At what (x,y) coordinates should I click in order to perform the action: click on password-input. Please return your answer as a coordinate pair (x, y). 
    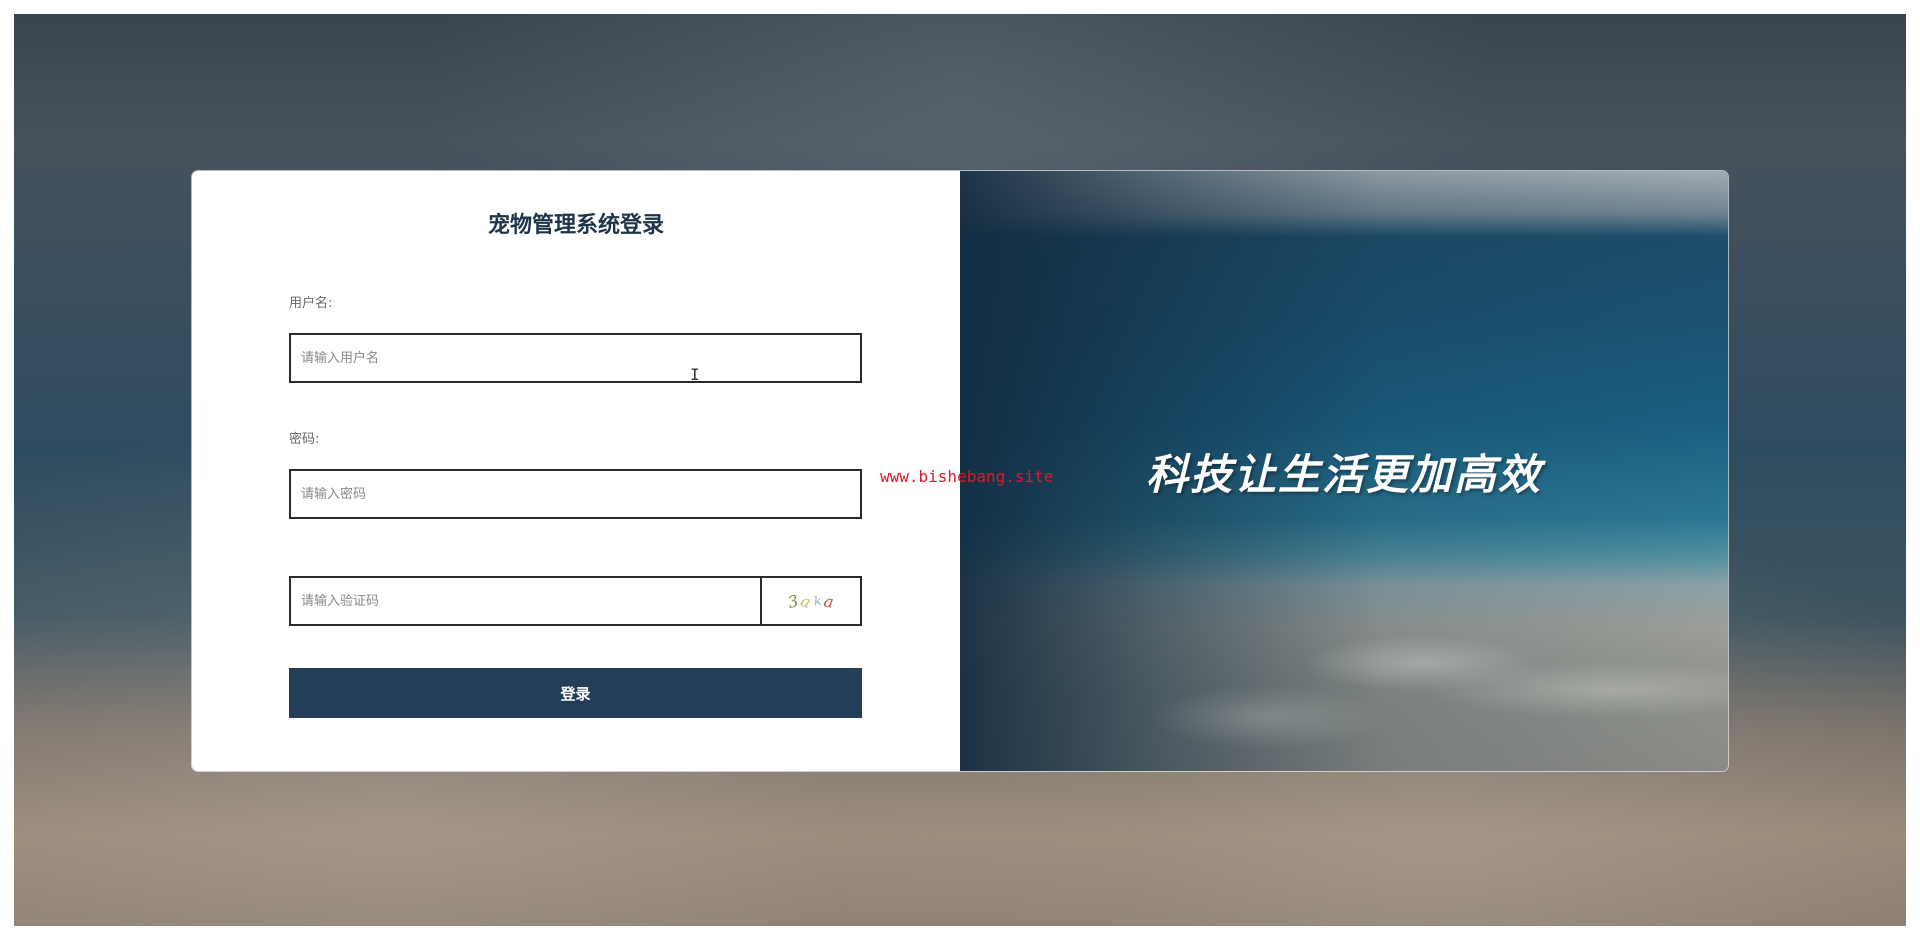
    Looking at the image, I should click on (575, 494).